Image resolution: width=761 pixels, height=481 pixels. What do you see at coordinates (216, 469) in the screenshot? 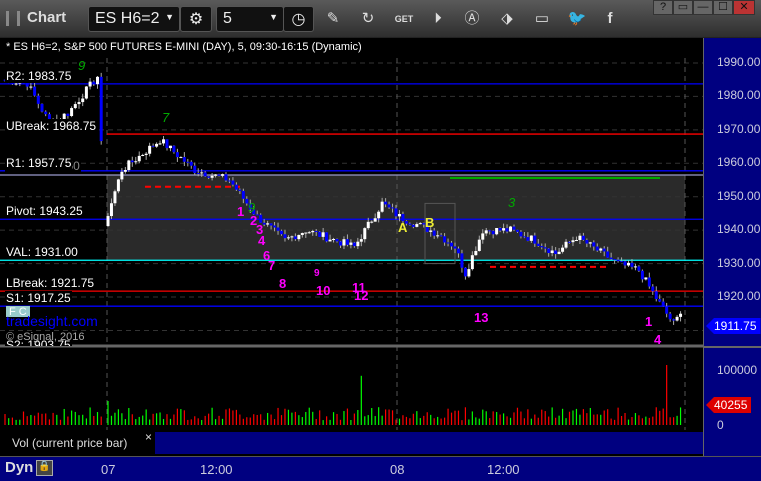
I see `time-label: 12:00` at bounding box center [216, 469].